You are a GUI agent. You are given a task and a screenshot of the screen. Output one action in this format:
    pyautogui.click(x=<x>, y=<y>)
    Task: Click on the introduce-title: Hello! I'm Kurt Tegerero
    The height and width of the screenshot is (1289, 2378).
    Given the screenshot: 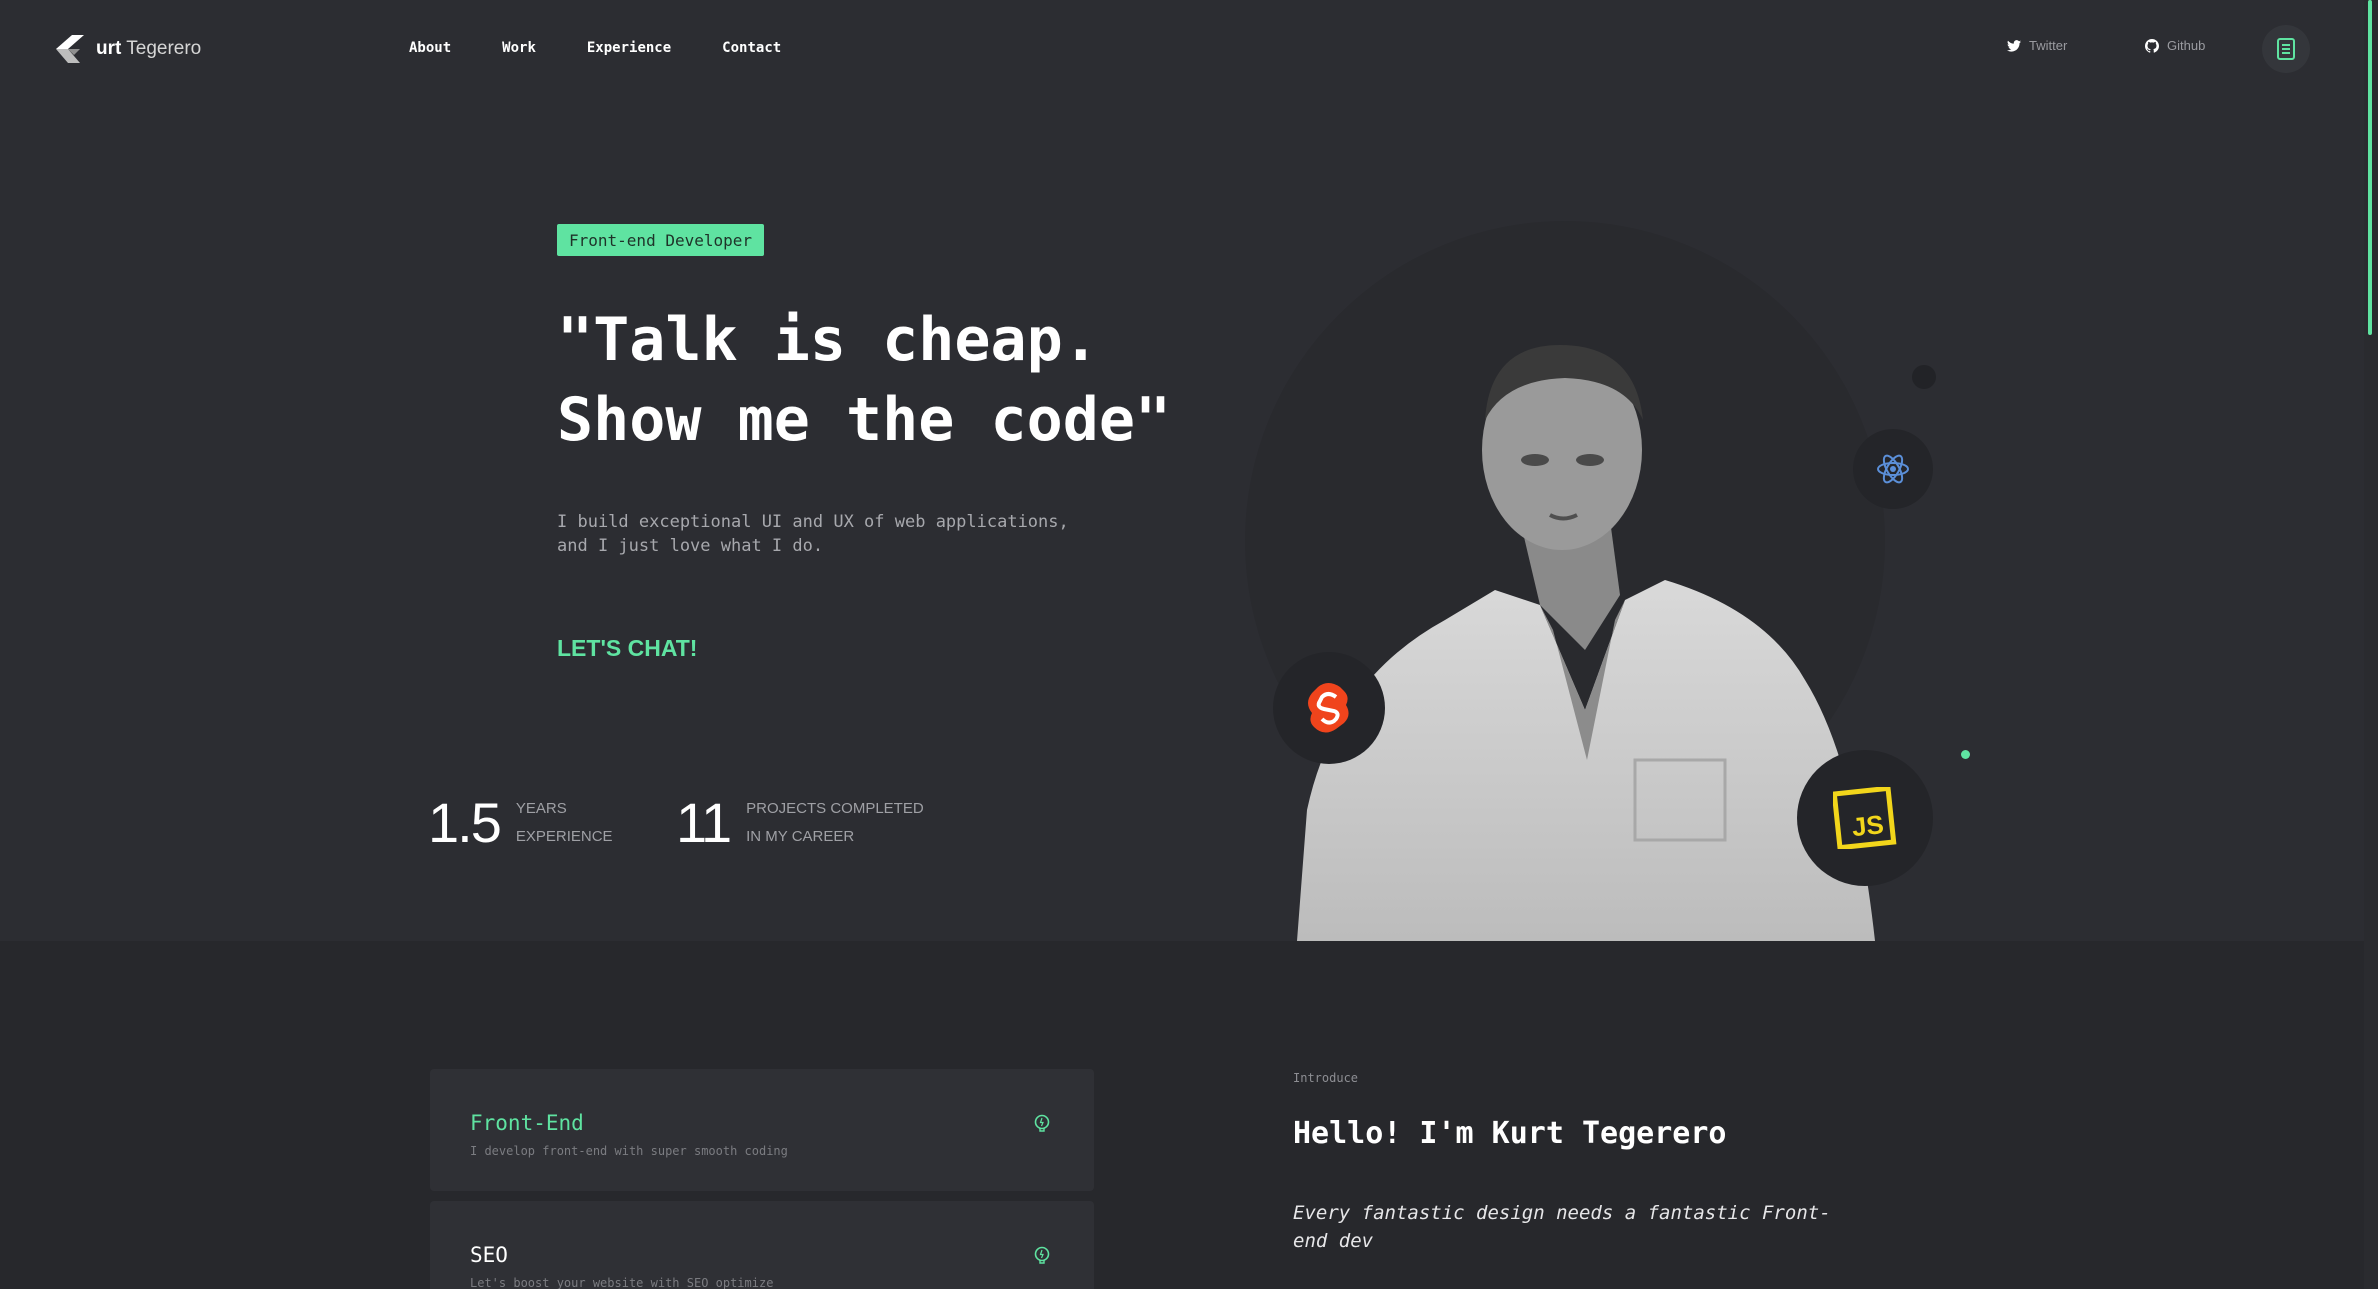 What is the action you would take?
    pyautogui.click(x=1510, y=1133)
    